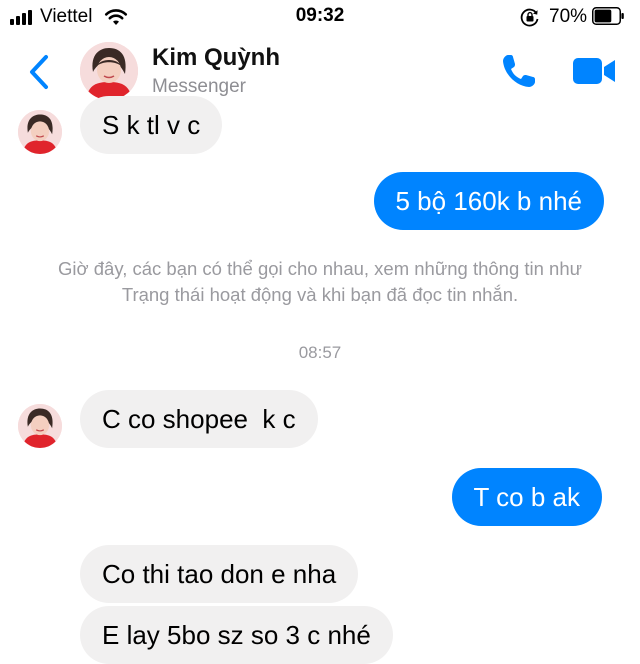  What do you see at coordinates (236, 635) in the screenshot?
I see `incoming-message: E lay 5bo sz so 3 c nhé` at bounding box center [236, 635].